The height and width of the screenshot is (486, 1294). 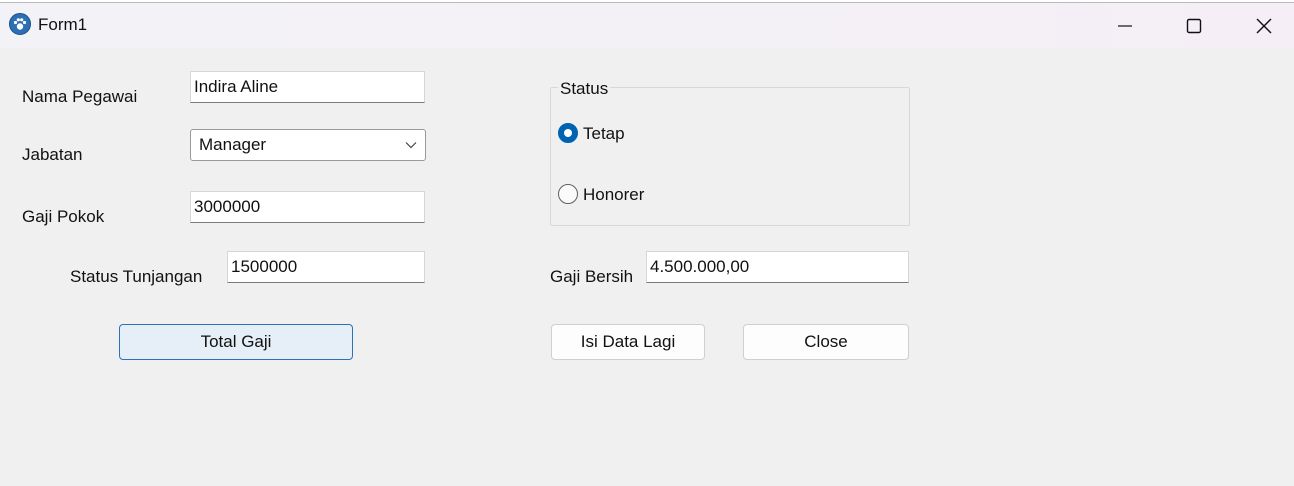 I want to click on total-gaji-button: Total Gaji, so click(x=236, y=342).